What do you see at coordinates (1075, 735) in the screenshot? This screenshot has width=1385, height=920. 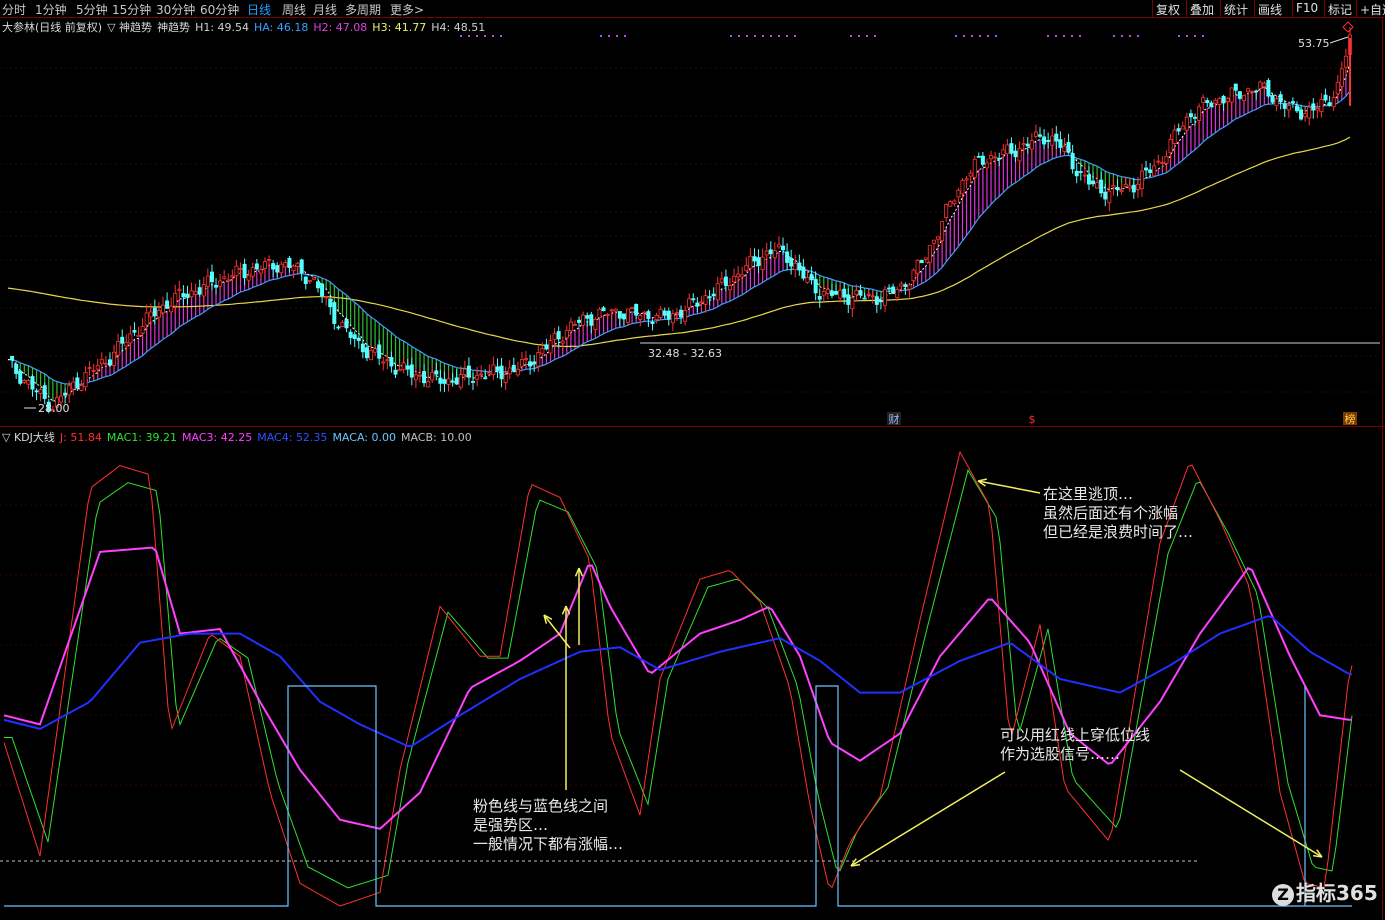 I see `annotation-line: 可以用红线上穿低位线` at bounding box center [1075, 735].